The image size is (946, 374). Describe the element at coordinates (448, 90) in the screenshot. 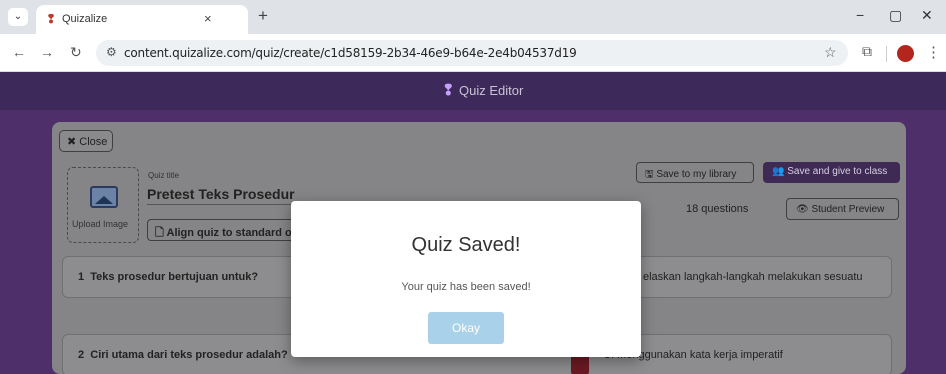

I see `quizalize-logo-icon: ❢` at that location.